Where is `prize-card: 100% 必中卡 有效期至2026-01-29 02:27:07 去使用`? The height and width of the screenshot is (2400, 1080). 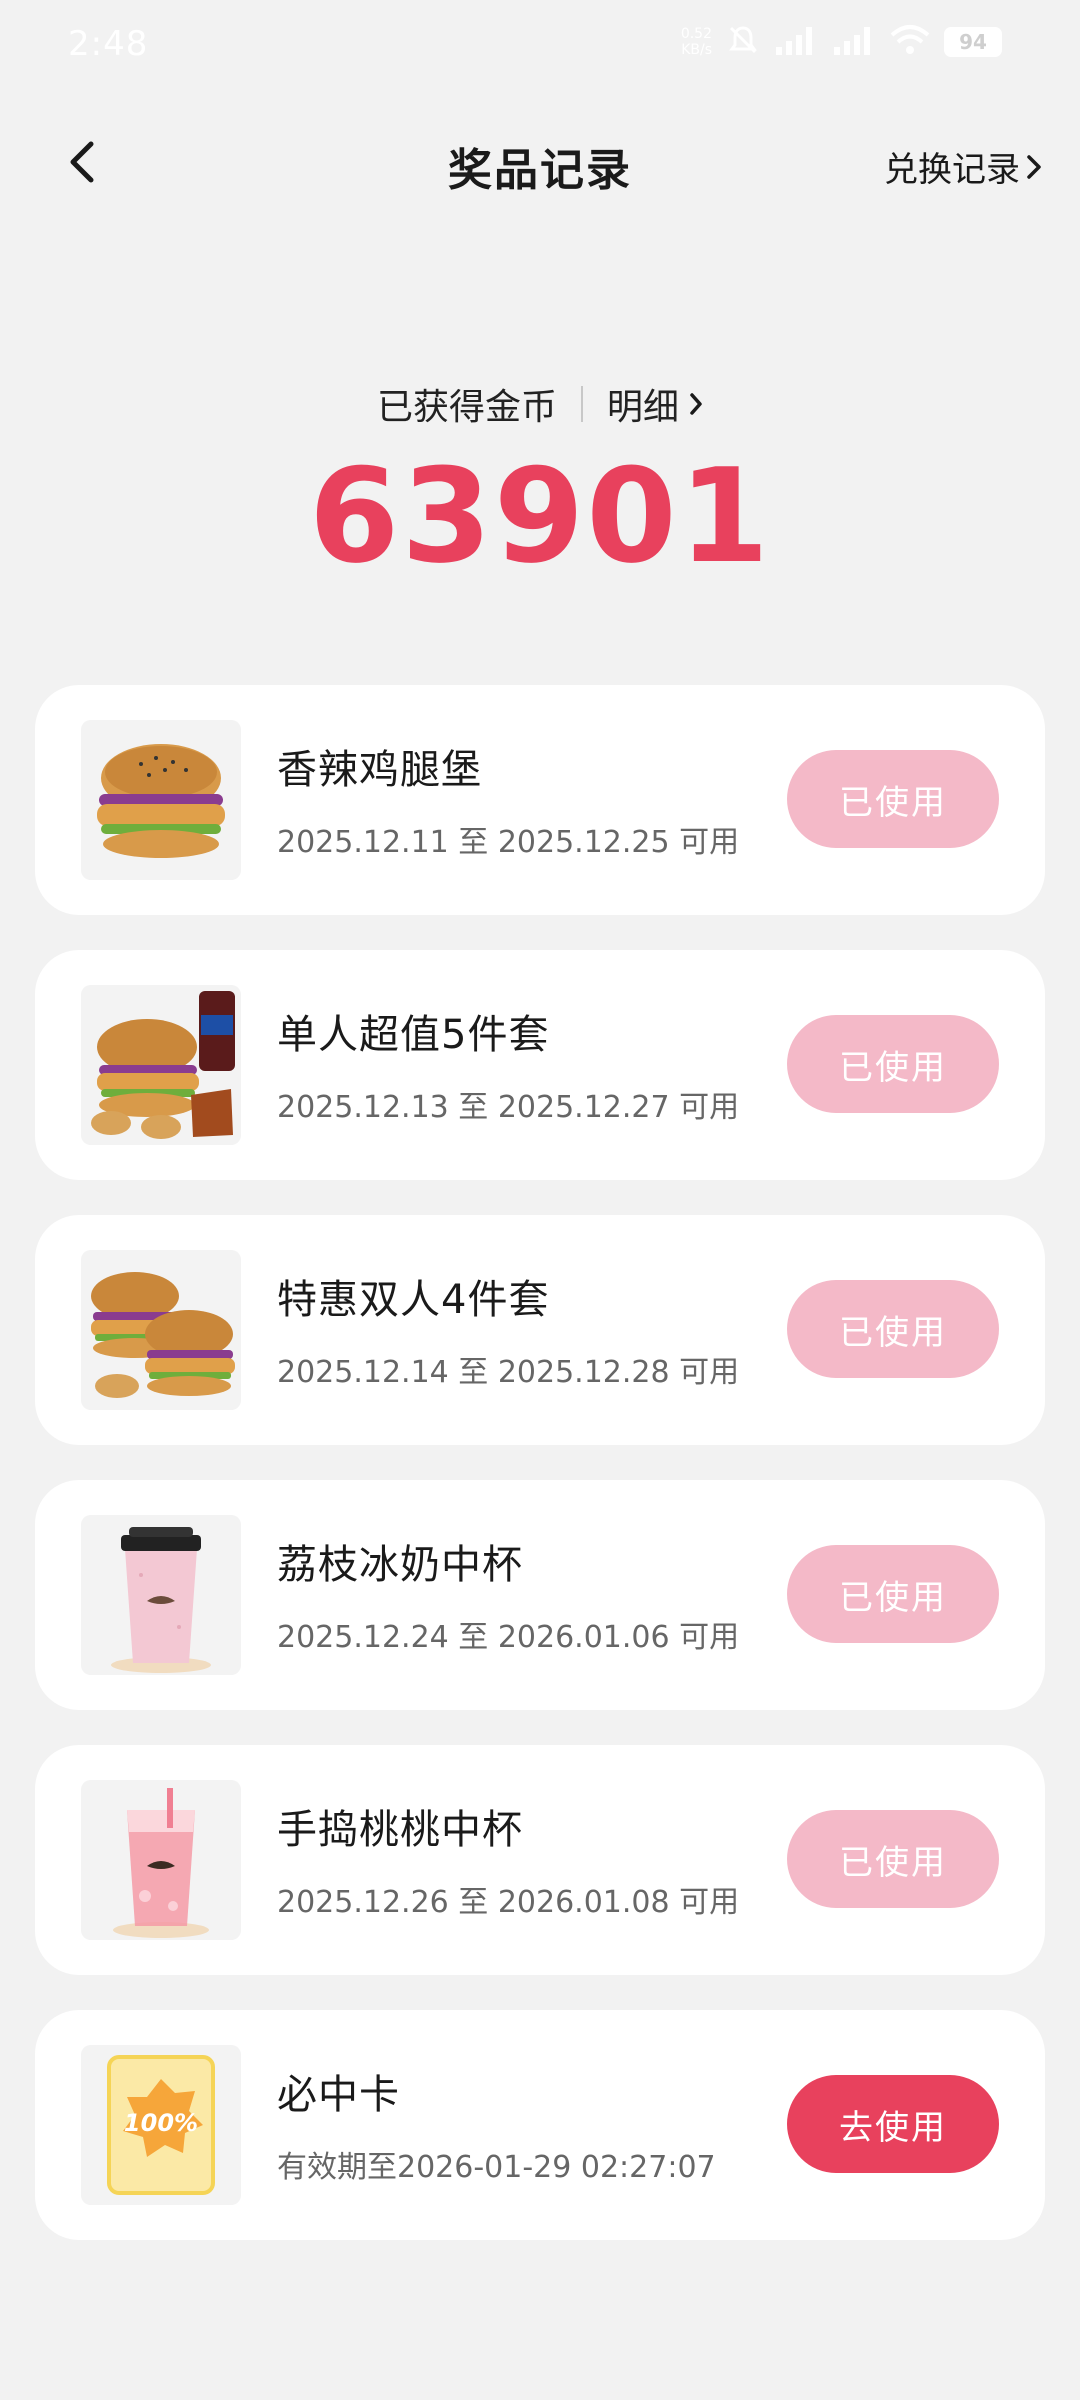 prize-card: 100% 必中卡 有效期至2026-01-29 02:27:07 去使用 is located at coordinates (540, 2125).